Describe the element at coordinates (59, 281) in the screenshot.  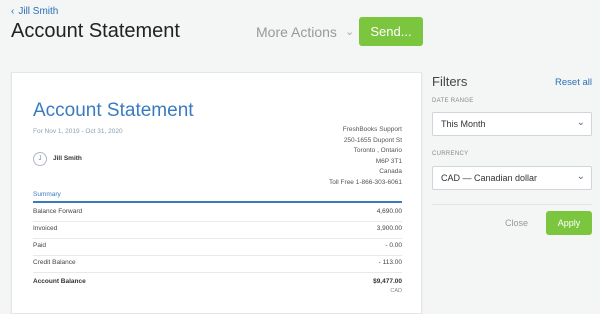
I see `account-balance-label: Account Balance` at that location.